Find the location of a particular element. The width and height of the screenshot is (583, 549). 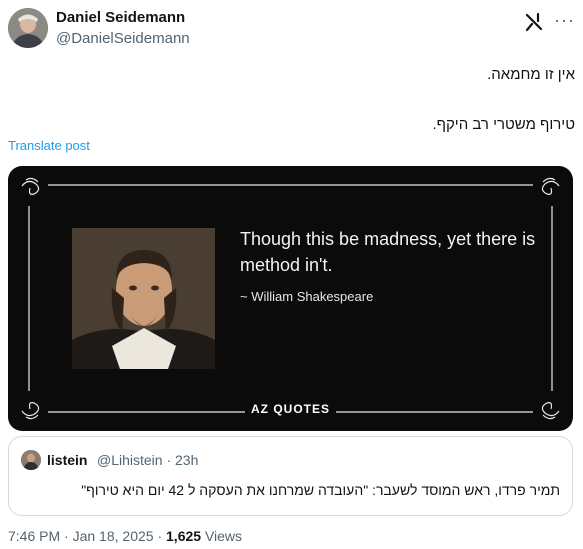

more-options-icon: ··· is located at coordinates (564, 20).